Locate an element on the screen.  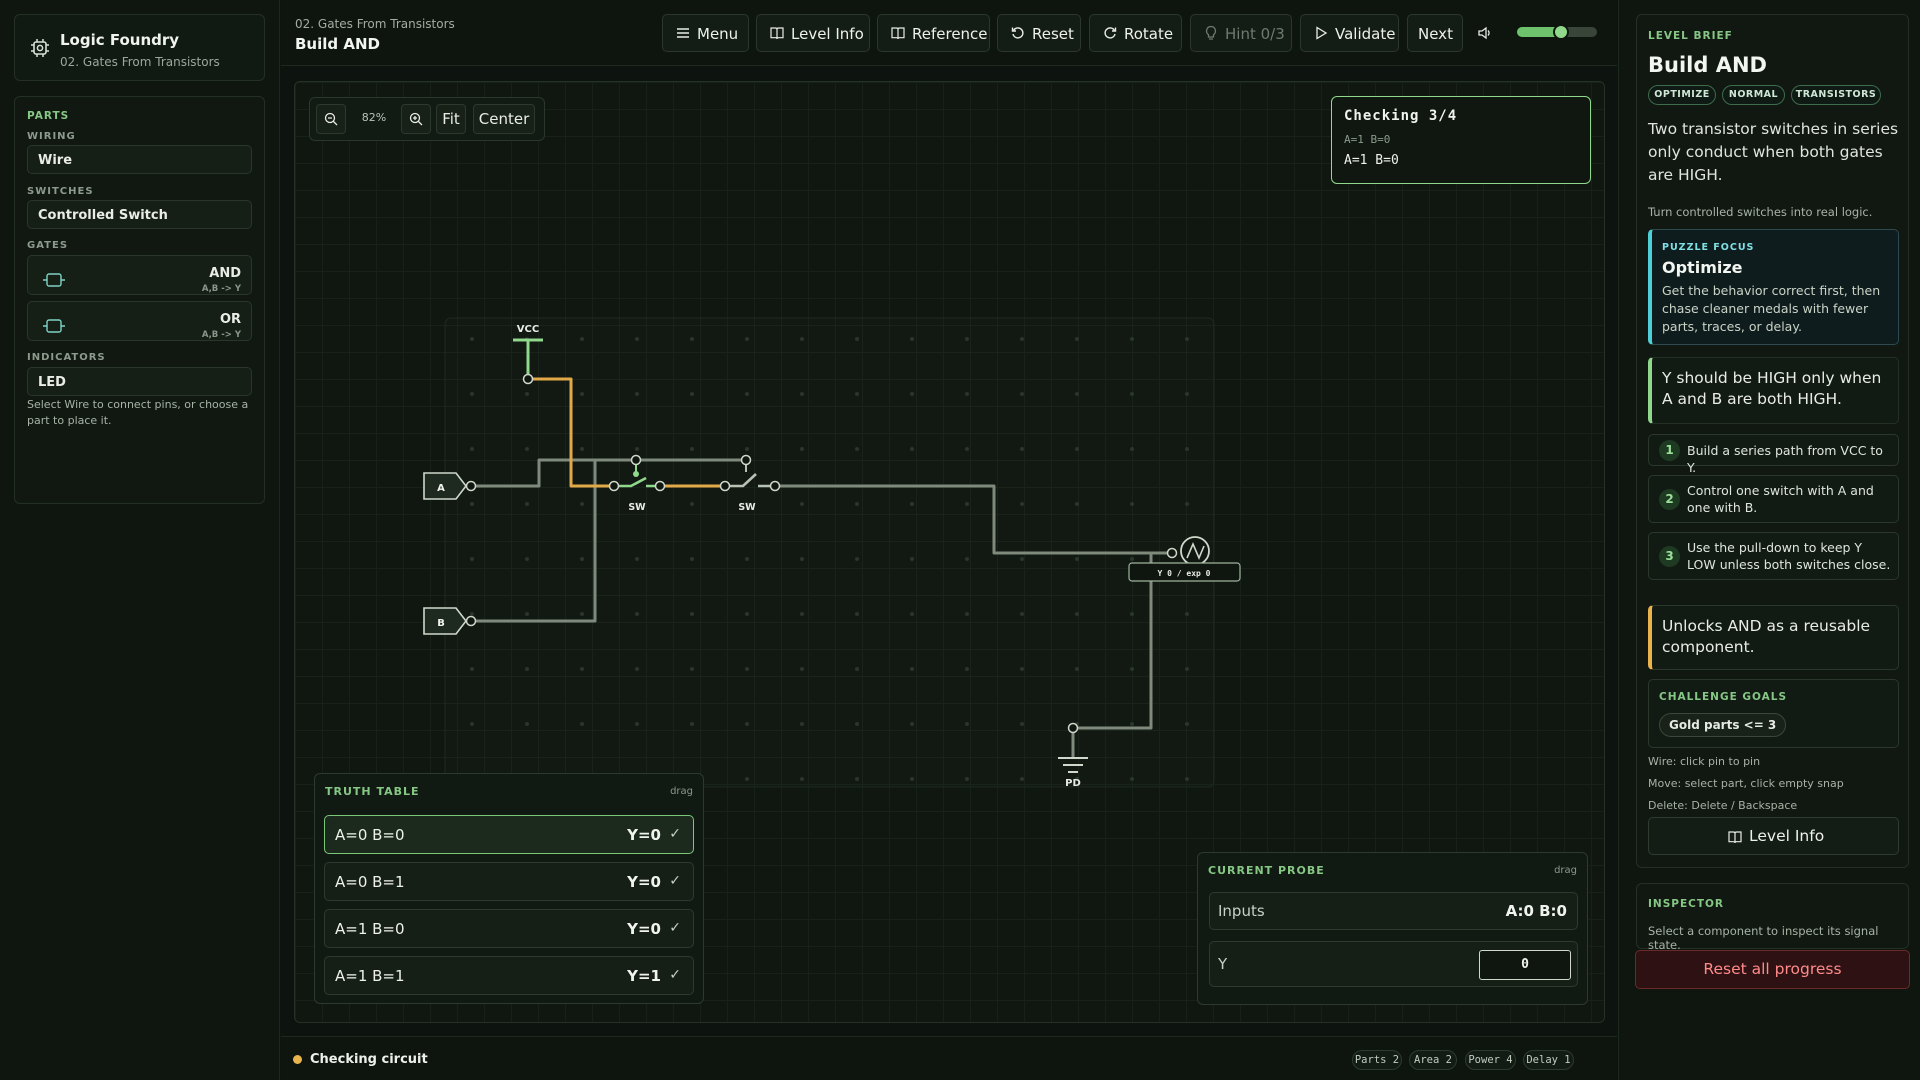
controlled-switch-button: Controlled Switch is located at coordinates (139, 214).